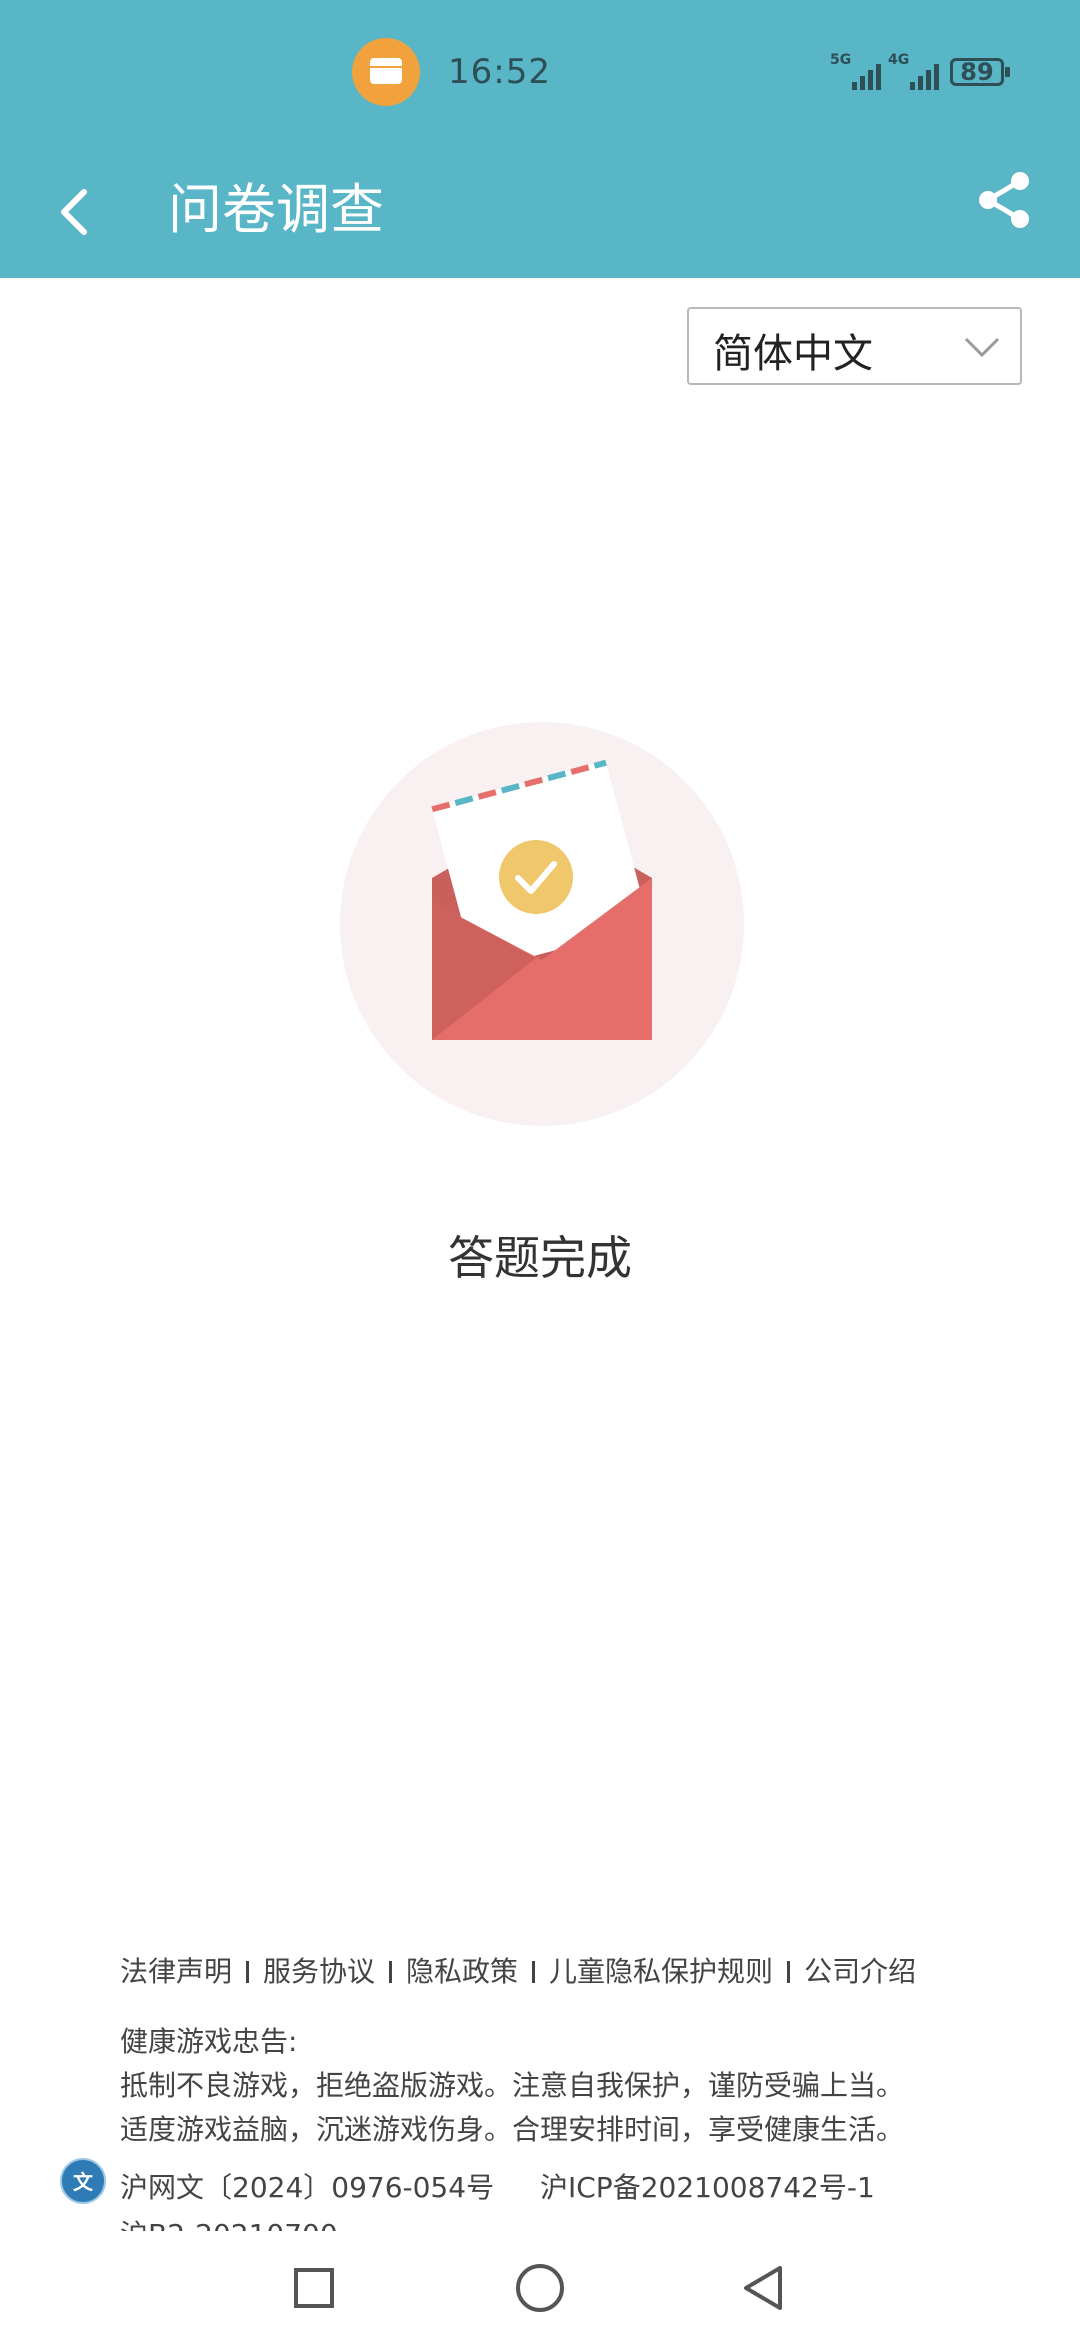 This screenshot has height=2344, width=1080. I want to click on link-company-intro: 公司介绍, so click(860, 1971).